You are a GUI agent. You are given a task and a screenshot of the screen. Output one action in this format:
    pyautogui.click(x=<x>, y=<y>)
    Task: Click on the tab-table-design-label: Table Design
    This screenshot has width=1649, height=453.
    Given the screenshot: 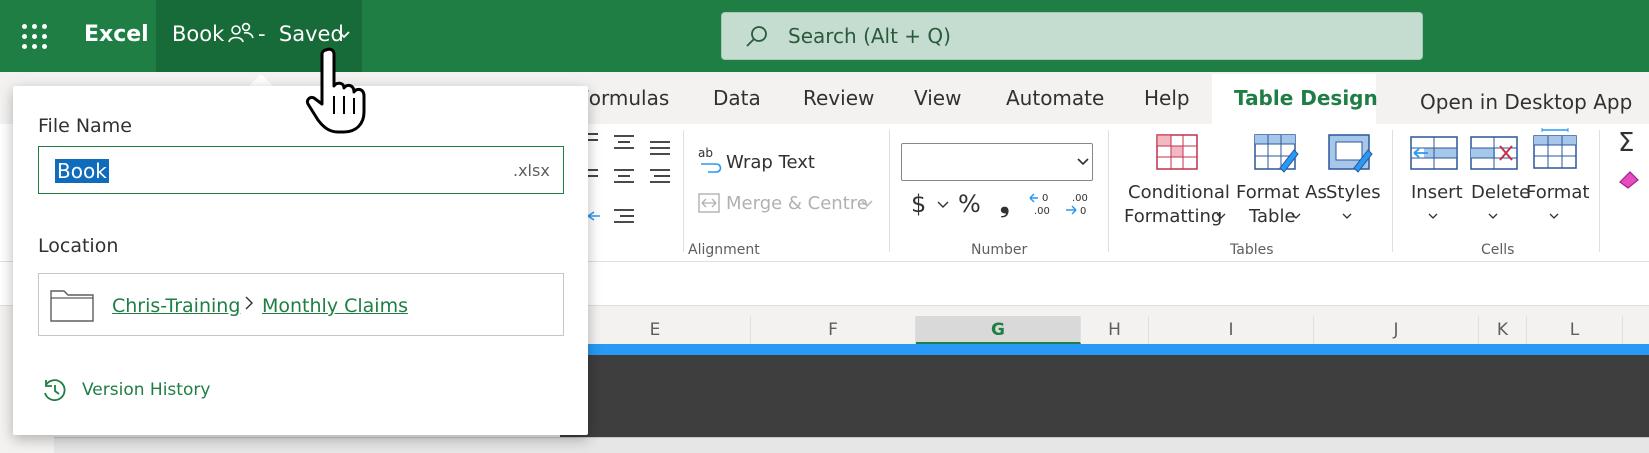 What is the action you would take?
    pyautogui.click(x=1306, y=98)
    